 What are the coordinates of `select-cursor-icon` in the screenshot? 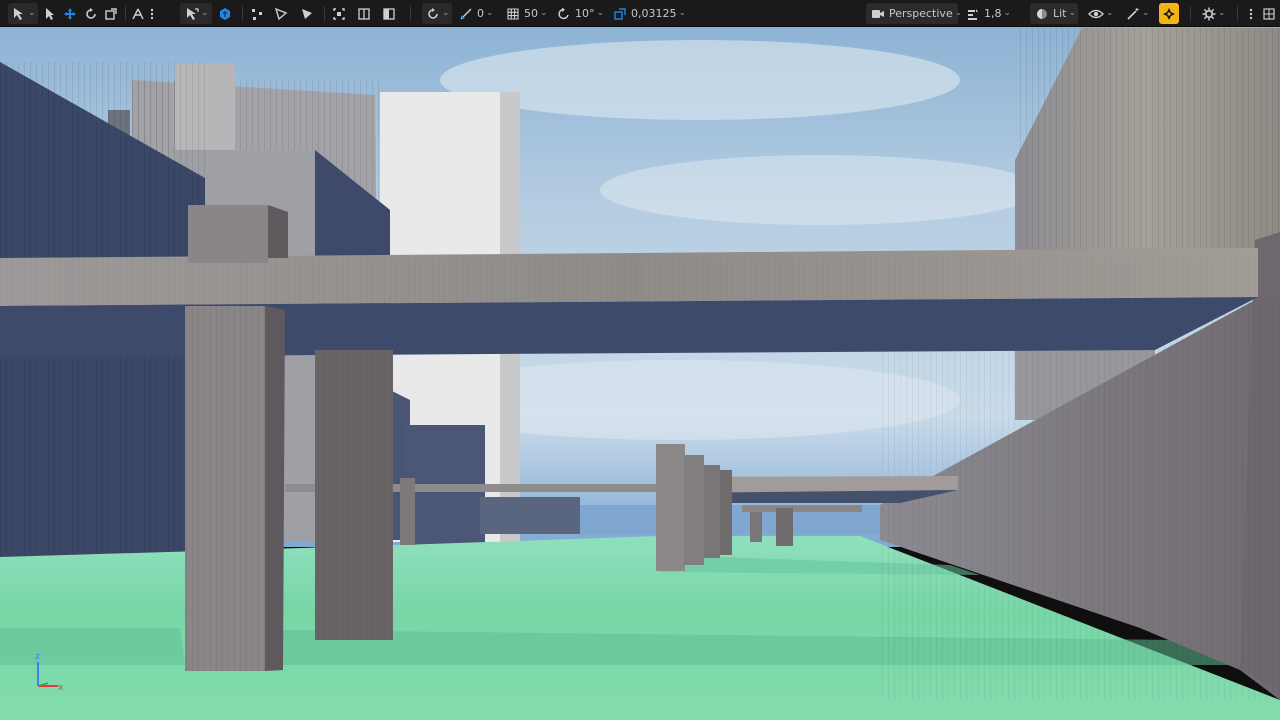 It's located at (19, 14).